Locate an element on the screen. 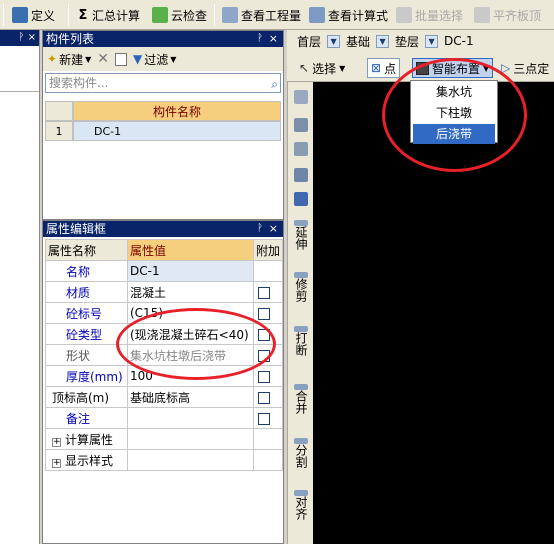  drawing-toolbar: ↖ 选择 ▼ ⊠ 点 智能布置 ▼ ▷ 三点定 is located at coordinates (420, 67).